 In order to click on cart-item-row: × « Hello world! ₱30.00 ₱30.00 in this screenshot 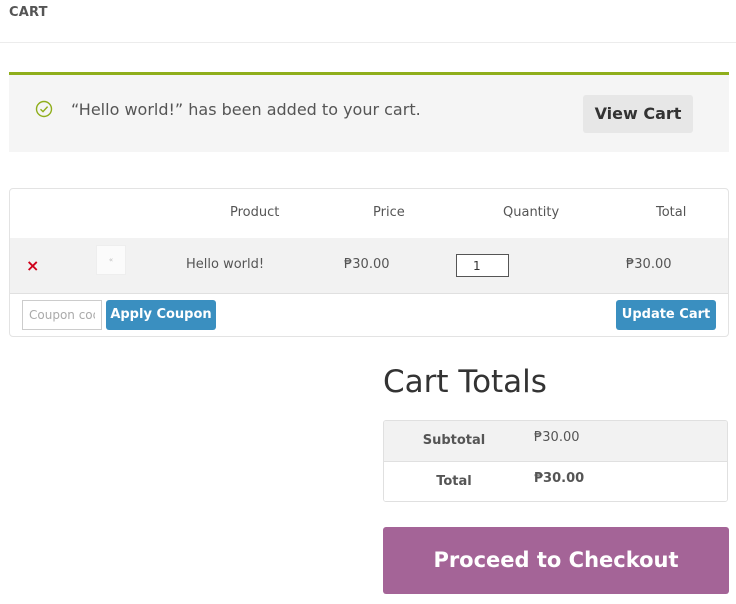, I will do `click(369, 266)`.